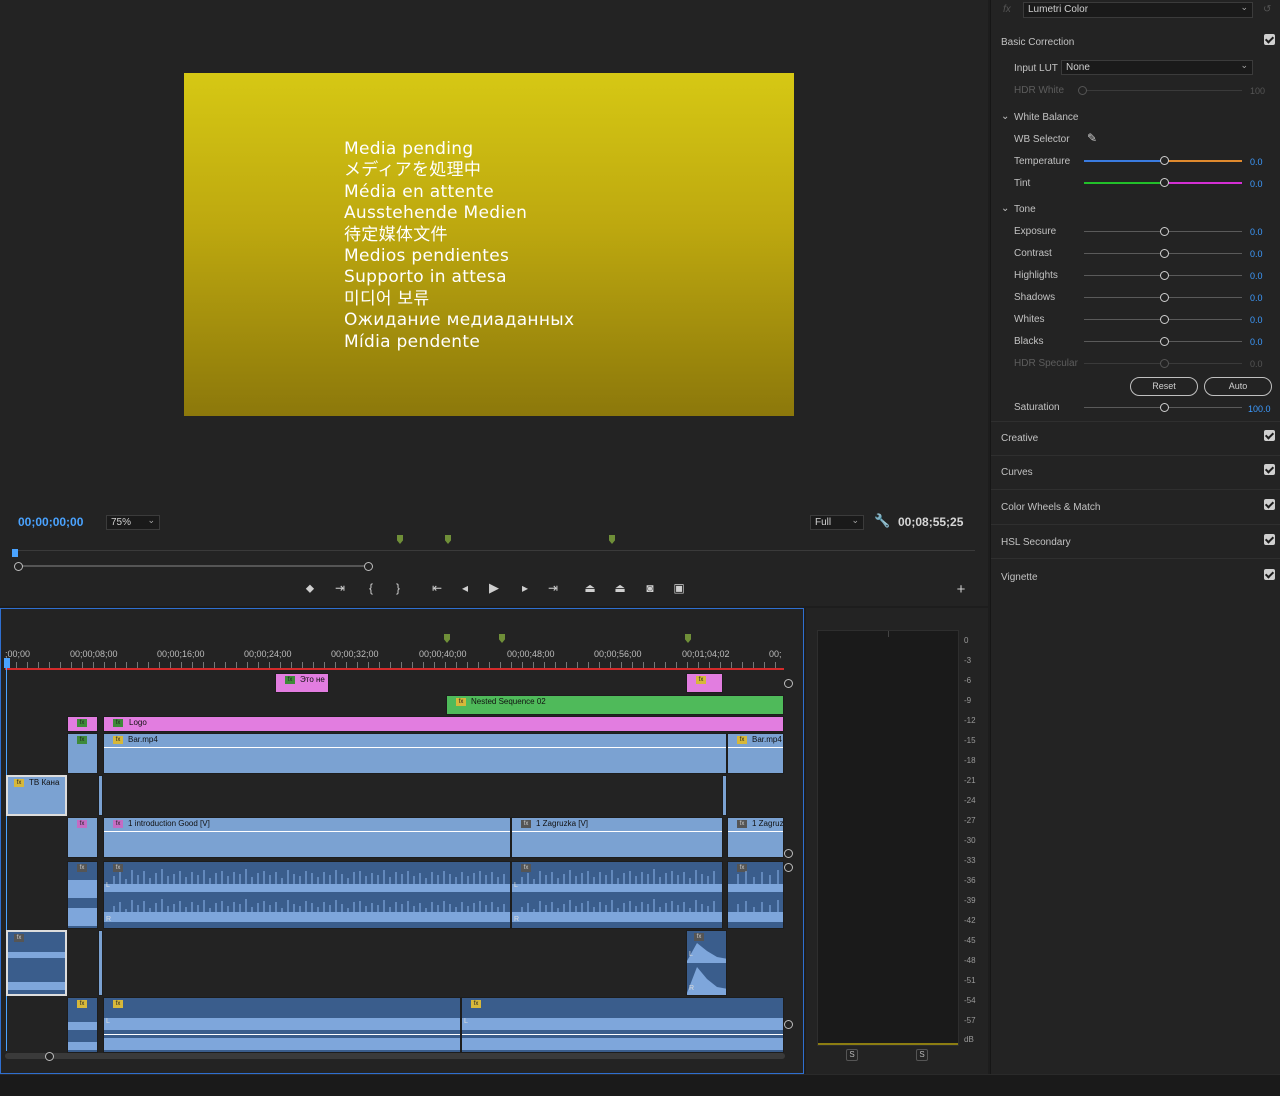 The width and height of the screenshot is (1280, 1096). I want to click on add-marker-icon: ⬥, so click(310, 588).